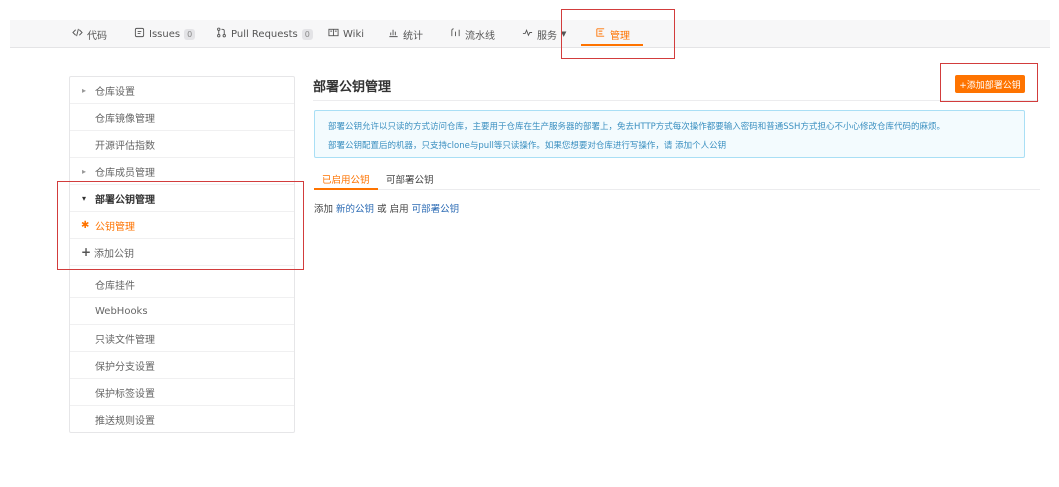  I want to click on sidebar-item-push-rules: 推送规则设置, so click(182, 419).